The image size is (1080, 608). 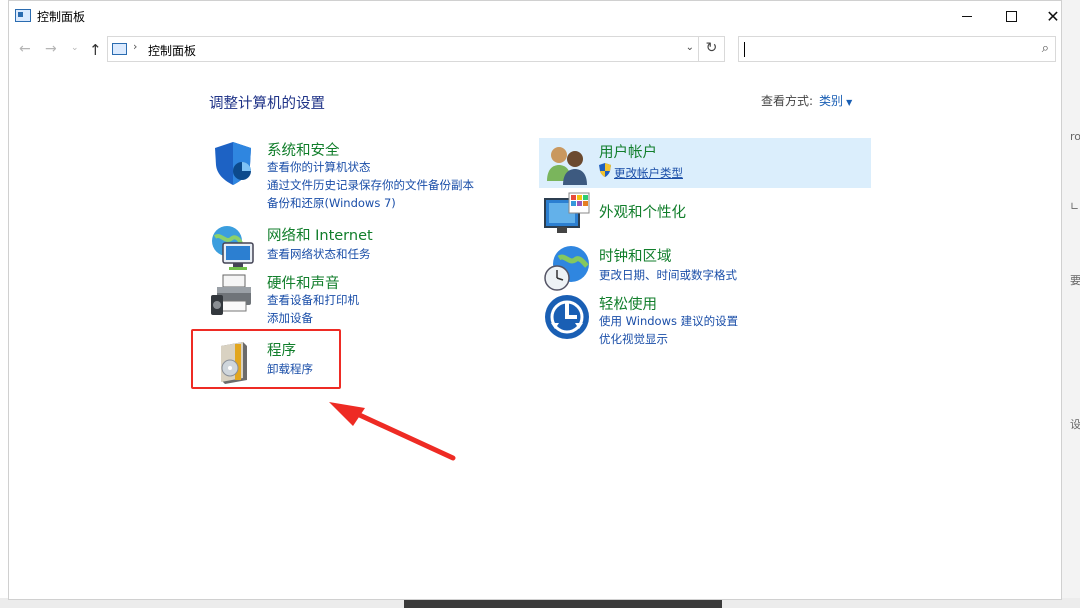 What do you see at coordinates (331, 203) in the screenshot?
I see `category-link: 备份和还原(Windows 7)` at bounding box center [331, 203].